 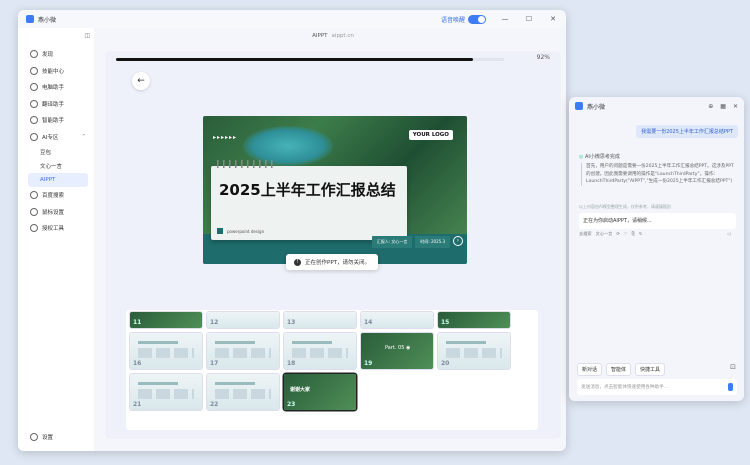 I want to click on assistant-header: 燕小微 ⊕ ▦ ✕, so click(x=656, y=106).